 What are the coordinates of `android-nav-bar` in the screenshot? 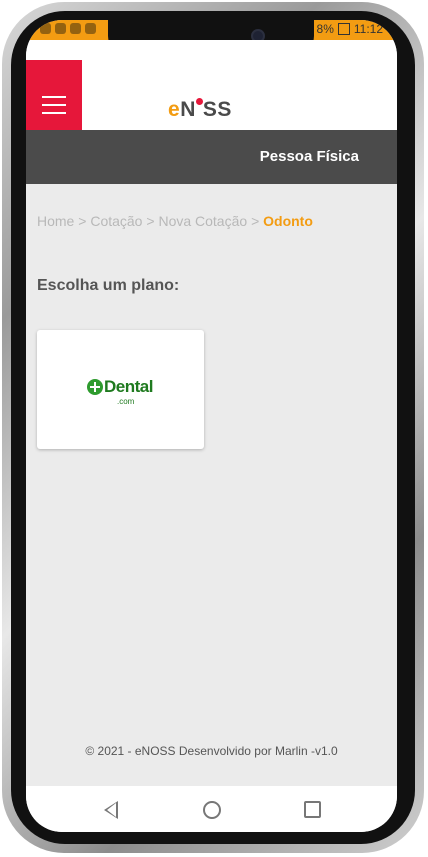 It's located at (211, 809).